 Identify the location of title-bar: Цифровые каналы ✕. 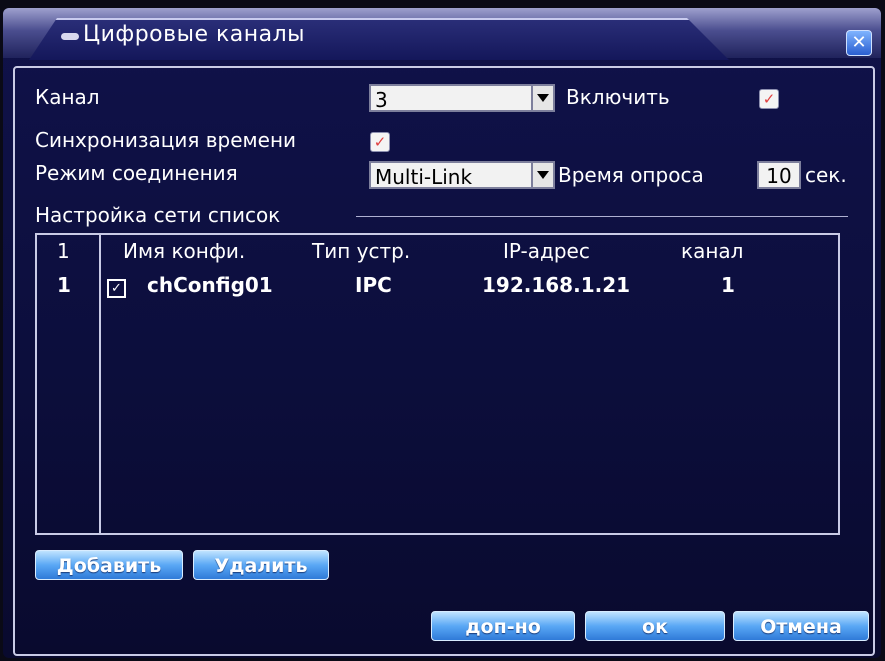
(442, 34).